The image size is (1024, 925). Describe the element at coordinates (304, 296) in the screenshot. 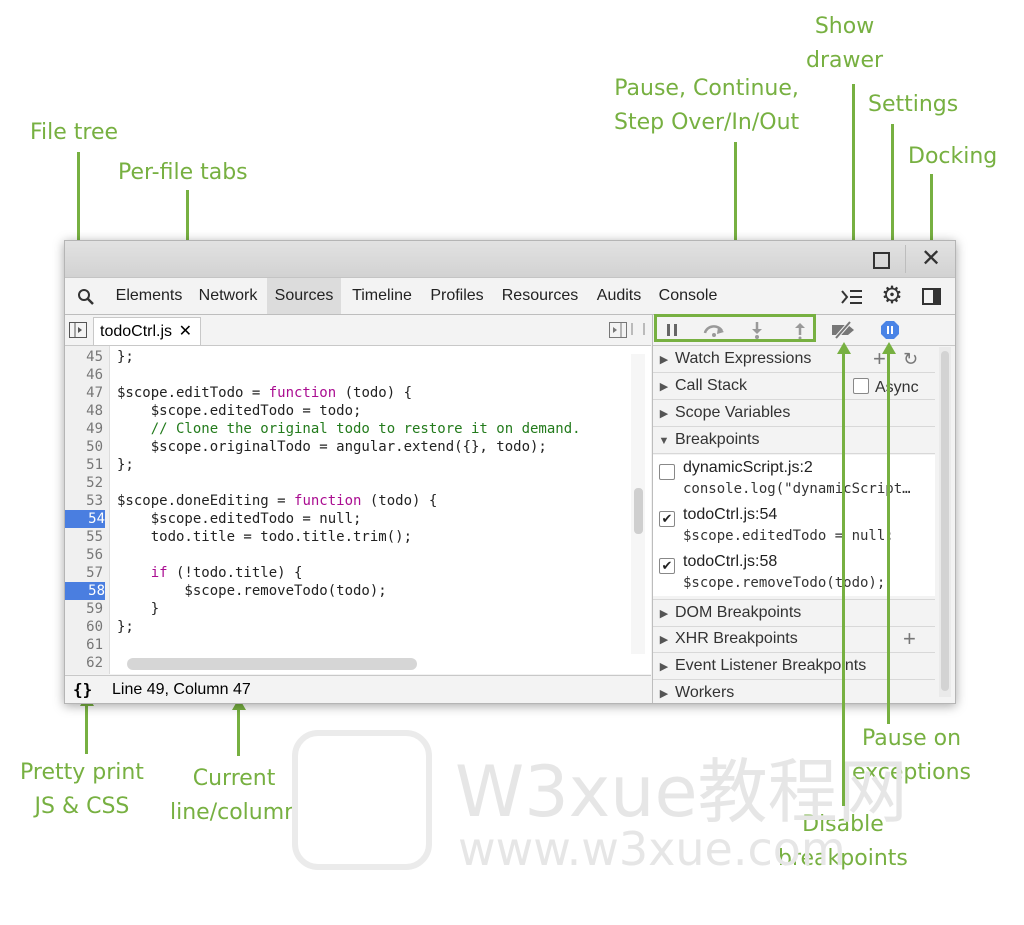

I see `tab-sources: Sources` at that location.